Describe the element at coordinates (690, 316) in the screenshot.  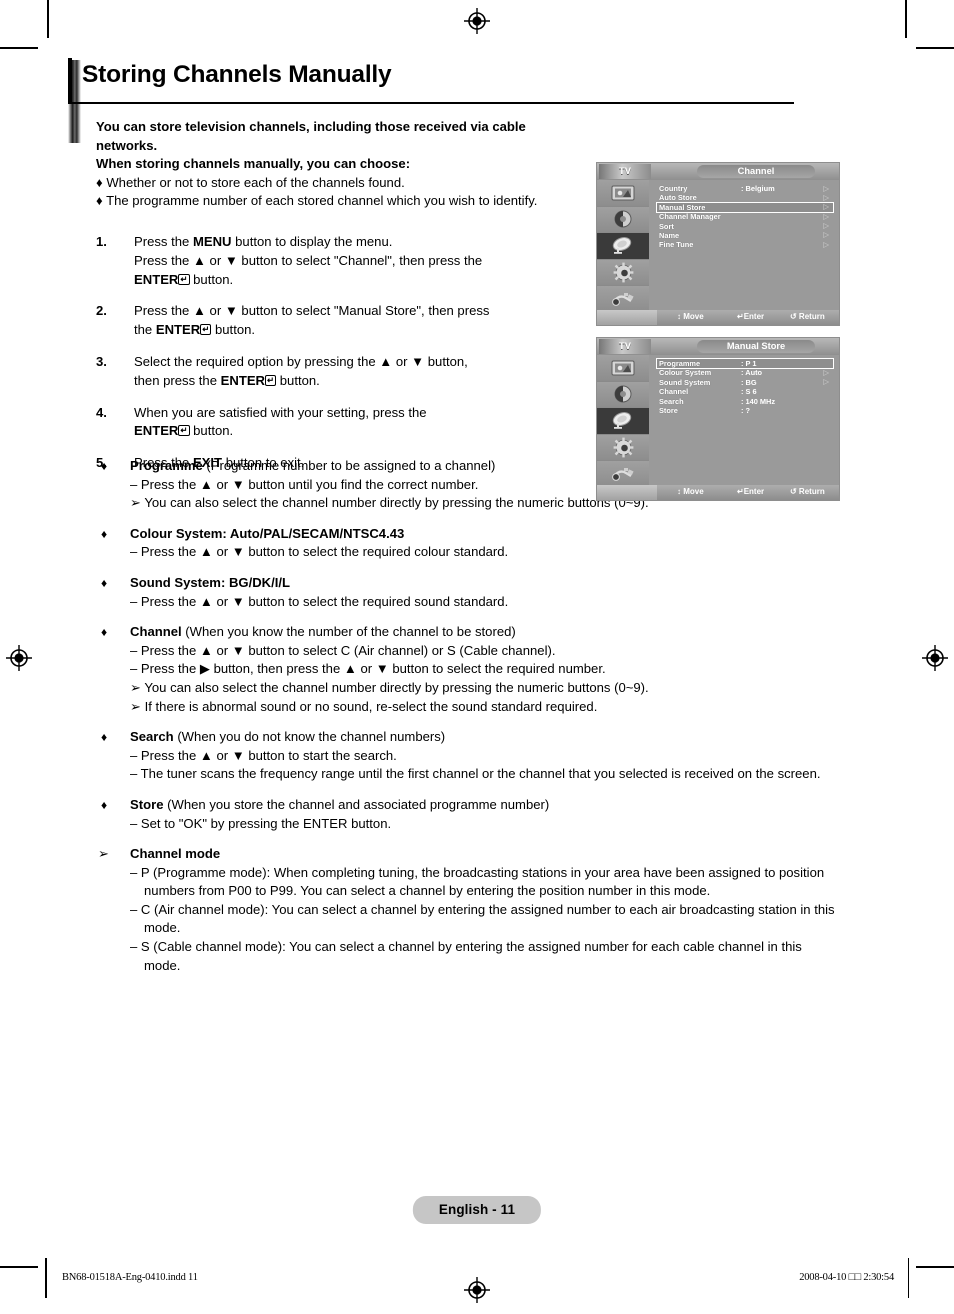
I see `osd-channel-footer-move: ↕ Move` at that location.